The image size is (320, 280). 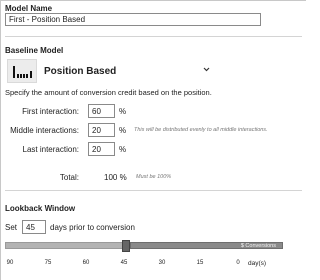 I want to click on conversions-label: $ Conversions, so click(x=258, y=246).